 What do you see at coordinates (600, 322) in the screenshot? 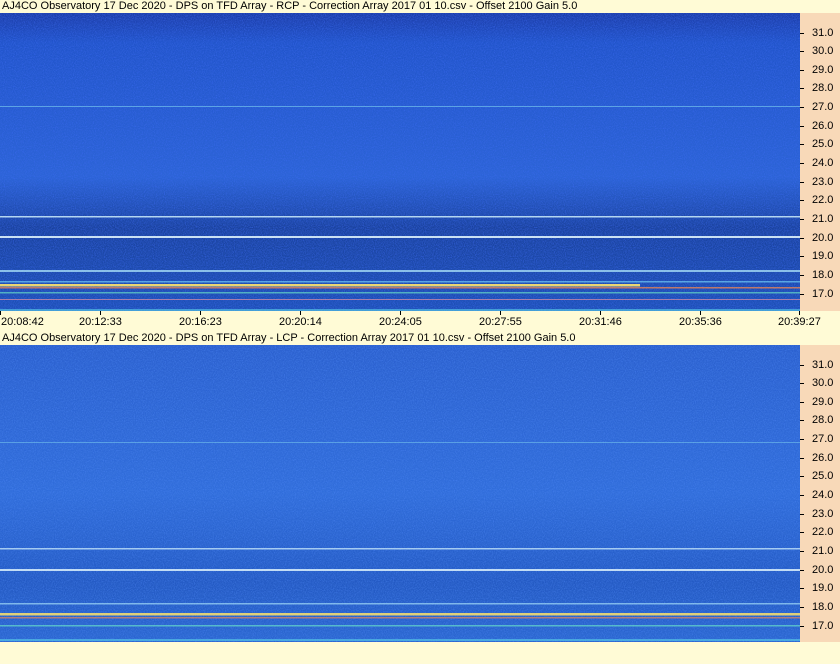
I see `time-label: 20:31:46` at bounding box center [600, 322].